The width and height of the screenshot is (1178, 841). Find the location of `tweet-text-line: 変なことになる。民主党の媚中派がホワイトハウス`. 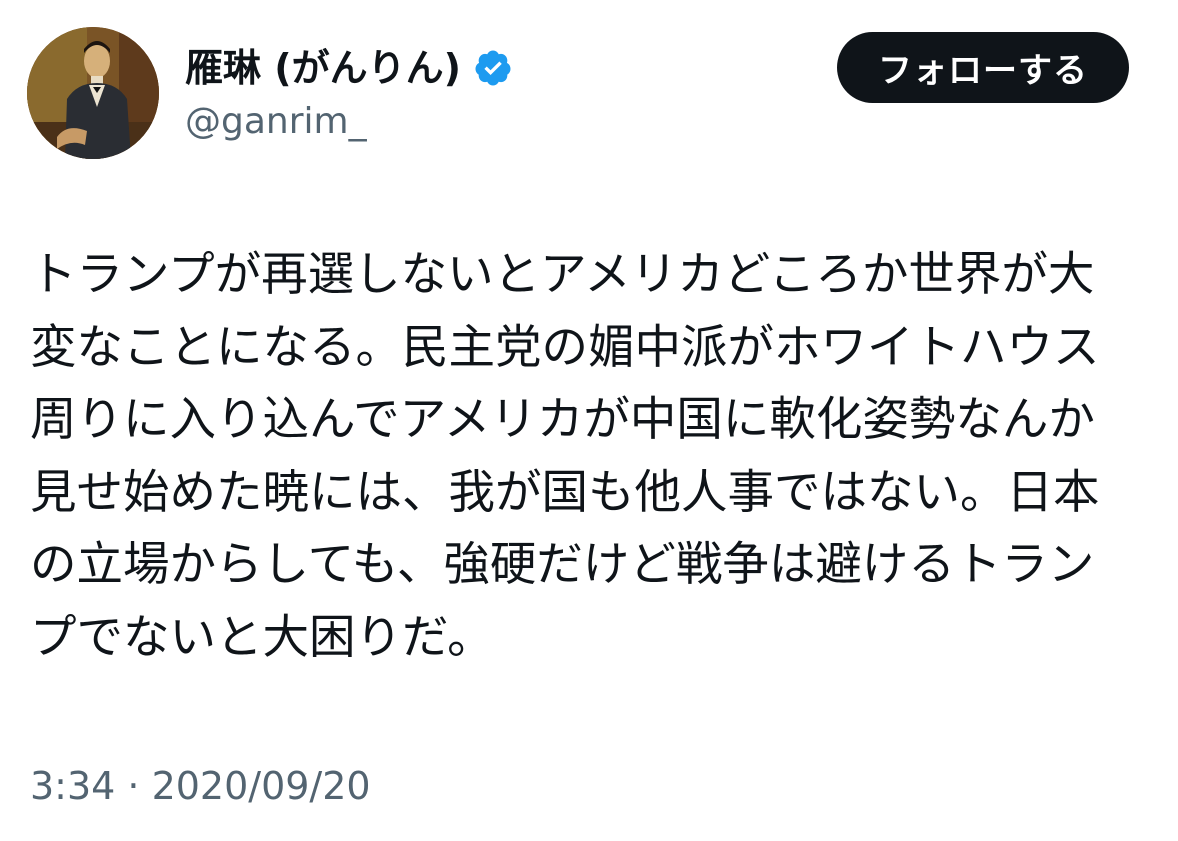

tweet-text-line: 変なことになる。民主党の媚中派がホワイトハウス is located at coordinates (565, 346).